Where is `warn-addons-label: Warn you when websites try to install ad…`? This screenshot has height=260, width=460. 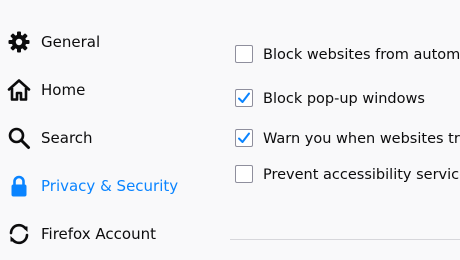 warn-addons-label: Warn you when websites try to install ad… is located at coordinates (361, 139).